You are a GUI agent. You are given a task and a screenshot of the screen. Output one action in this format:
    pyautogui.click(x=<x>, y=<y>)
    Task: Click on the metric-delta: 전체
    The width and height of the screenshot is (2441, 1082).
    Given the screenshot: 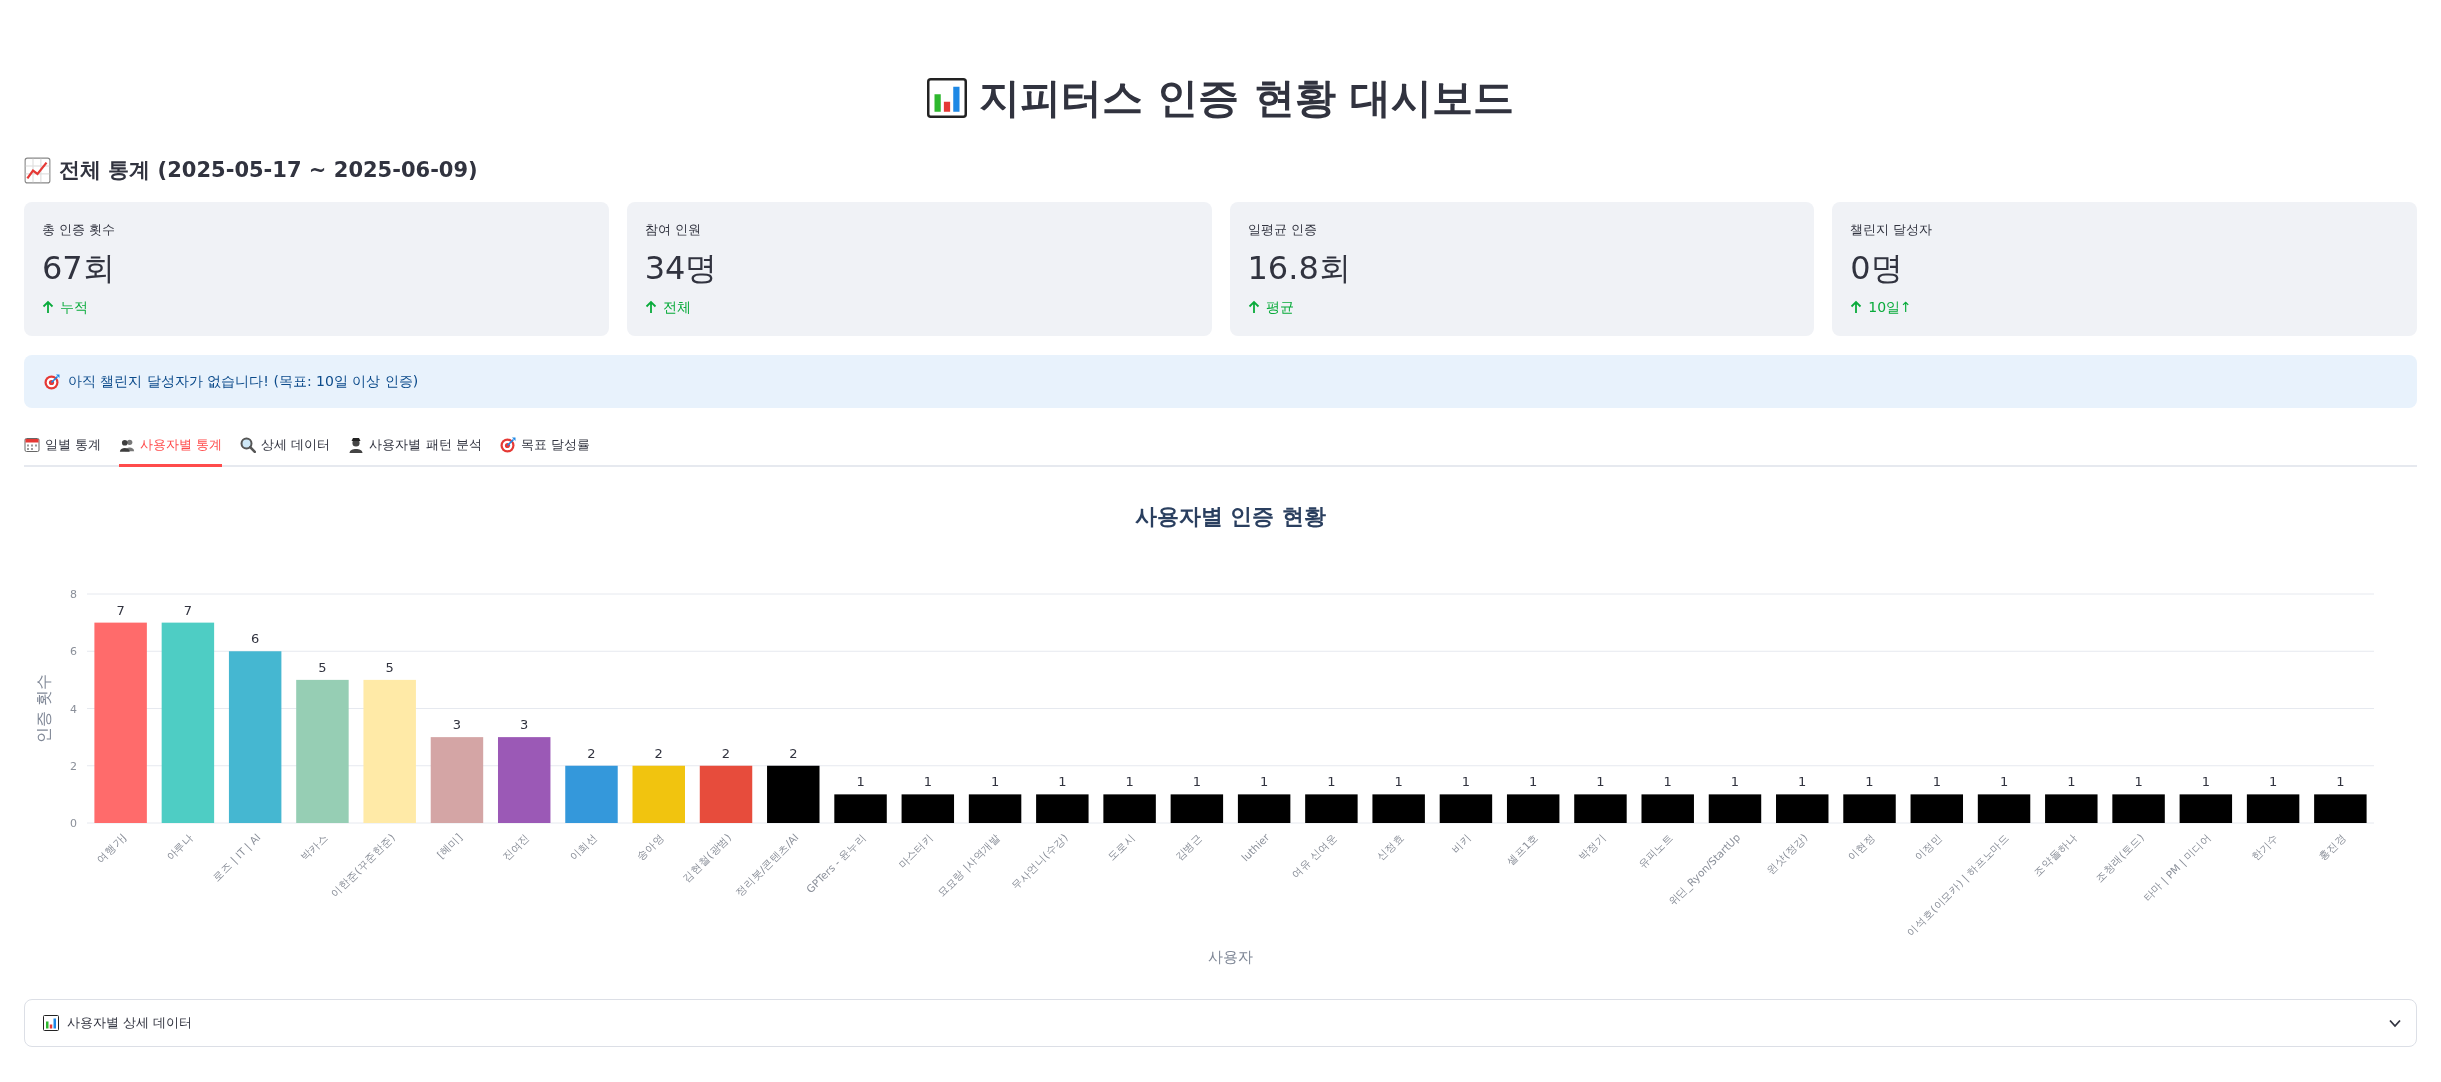 What is the action you would take?
    pyautogui.click(x=676, y=307)
    